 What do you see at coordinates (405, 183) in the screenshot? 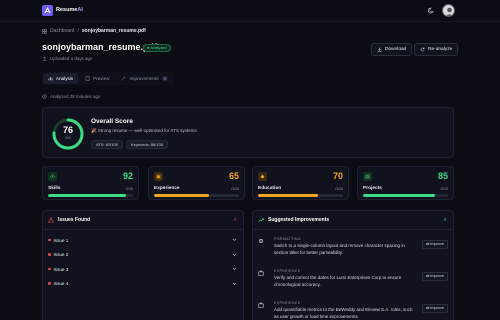
I see `category-card-projects: ▤ 85 Projects /100` at bounding box center [405, 183].